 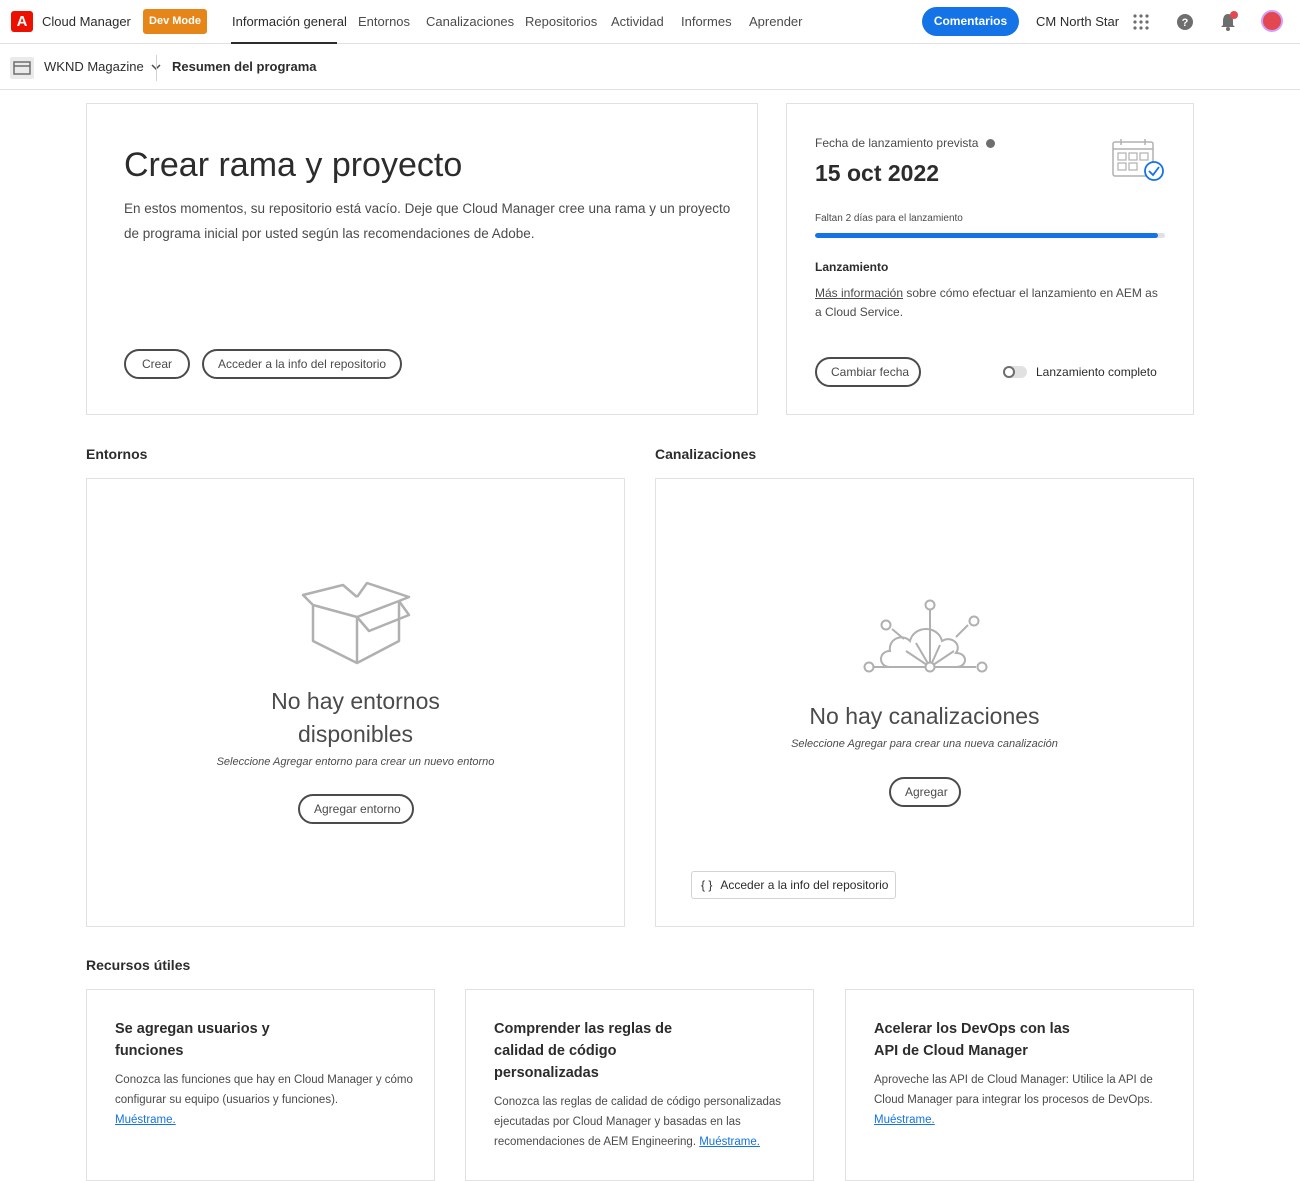 What do you see at coordinates (1009, 372) in the screenshot?
I see `toggle-knob` at bounding box center [1009, 372].